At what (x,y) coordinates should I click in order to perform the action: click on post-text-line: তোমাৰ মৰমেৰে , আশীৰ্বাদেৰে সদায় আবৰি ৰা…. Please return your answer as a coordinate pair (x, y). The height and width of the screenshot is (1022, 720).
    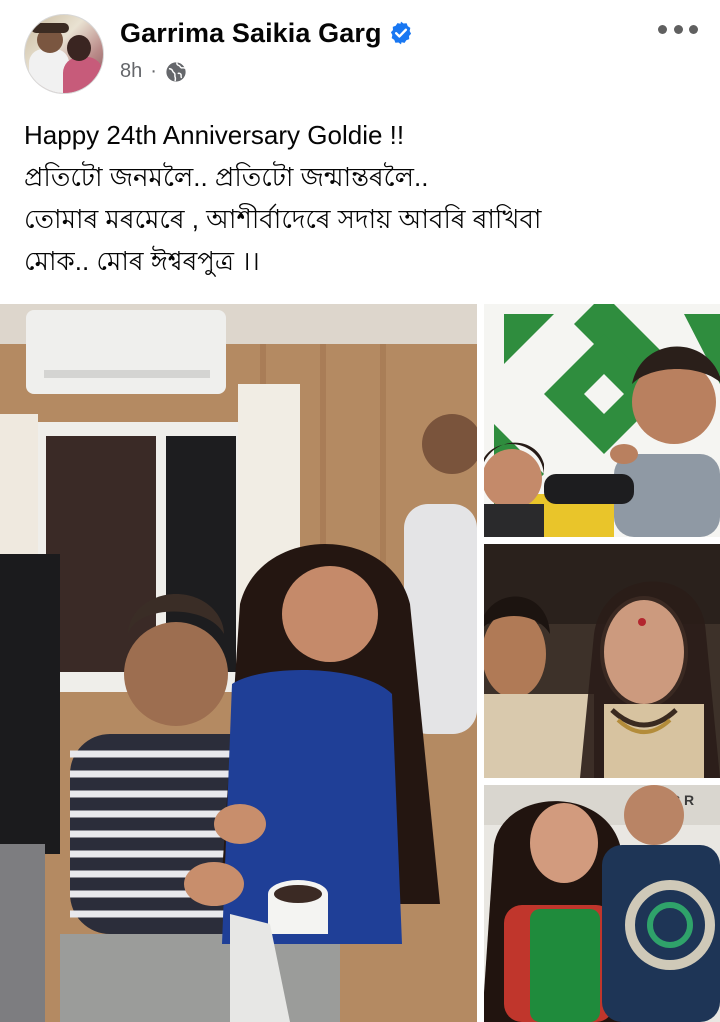
    Looking at the image, I should click on (283, 219).